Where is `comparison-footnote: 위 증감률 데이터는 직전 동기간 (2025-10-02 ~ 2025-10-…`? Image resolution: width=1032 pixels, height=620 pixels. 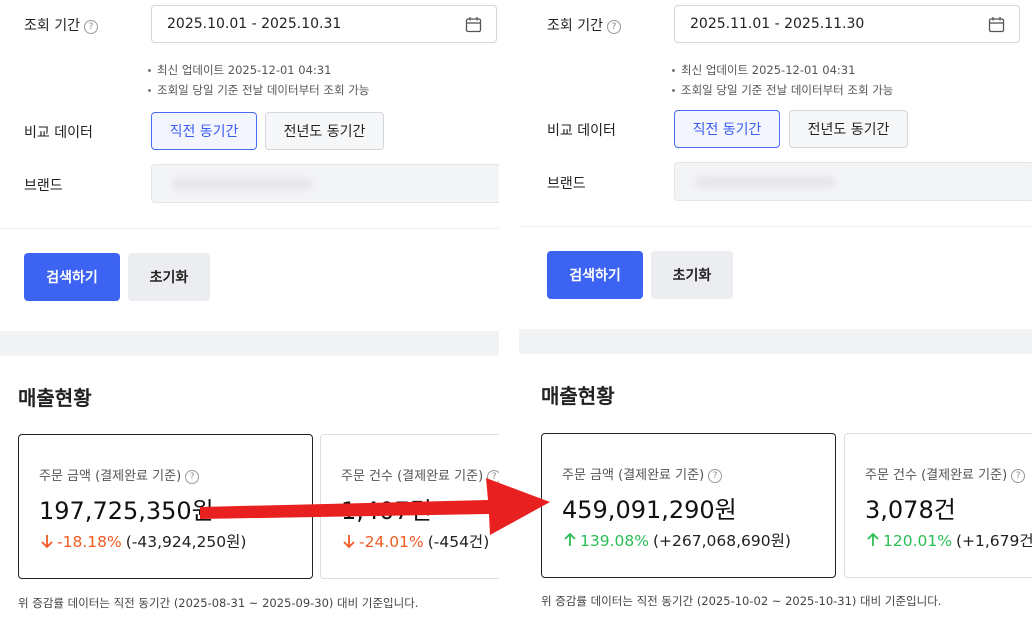
comparison-footnote: 위 증감률 데이터는 직전 동기간 (2025-10-02 ~ 2025-10-… is located at coordinates (741, 601).